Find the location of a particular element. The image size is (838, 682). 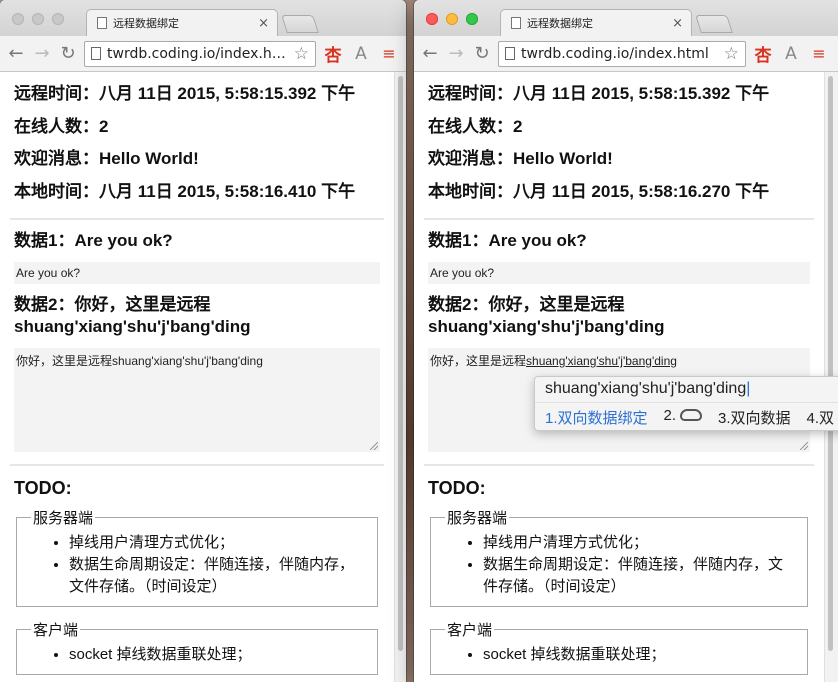

data2-text: 你好，这里是远程 is located at coordinates (478, 361).